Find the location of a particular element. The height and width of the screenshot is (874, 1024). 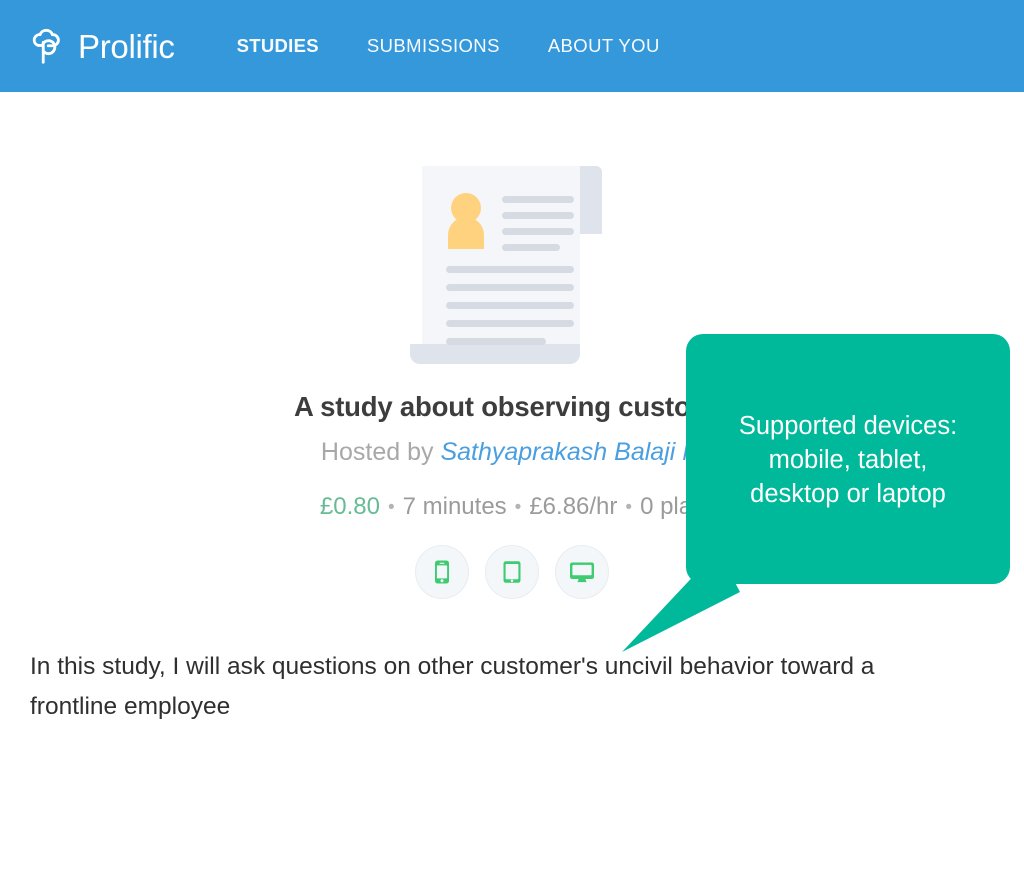

header-inner: Prolific STUDIES SUBMISSIONS ABOUT YOU is located at coordinates (354, 46).